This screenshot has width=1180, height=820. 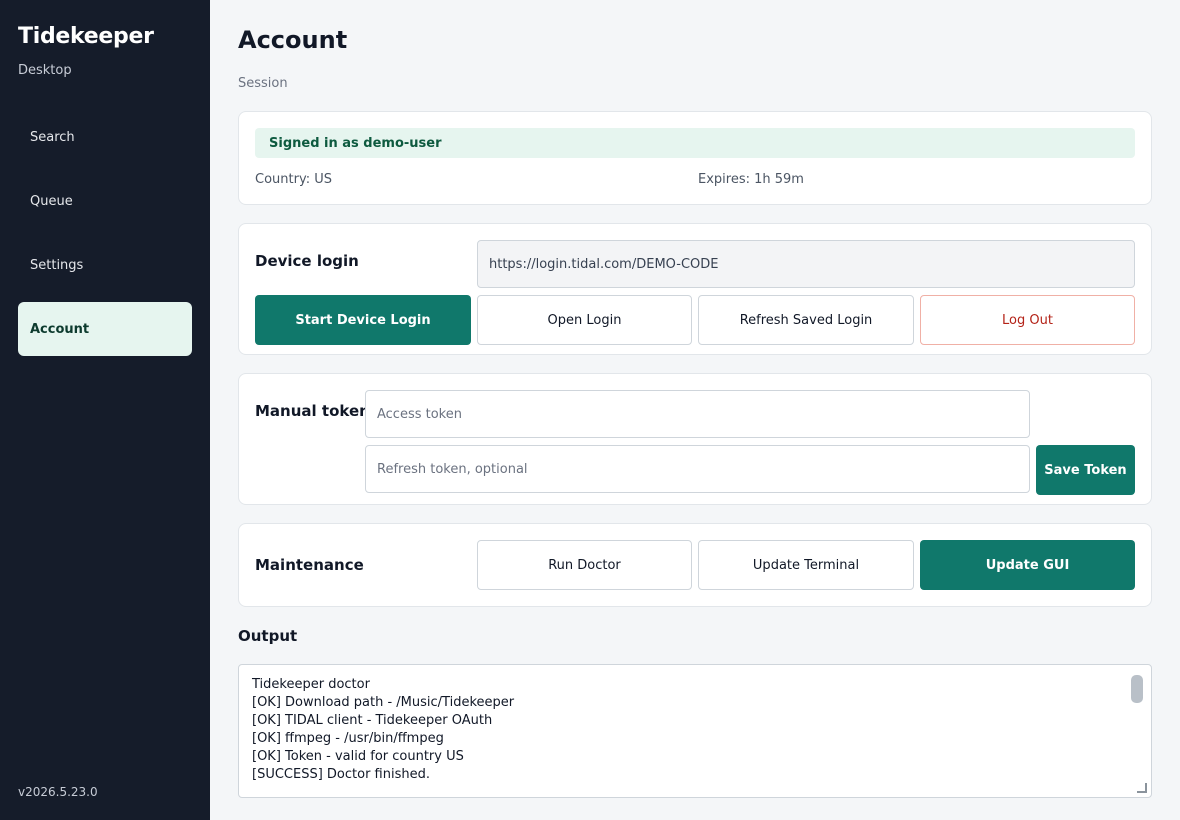 I want to click on version-label: v2026.5.23.0, so click(x=58, y=792).